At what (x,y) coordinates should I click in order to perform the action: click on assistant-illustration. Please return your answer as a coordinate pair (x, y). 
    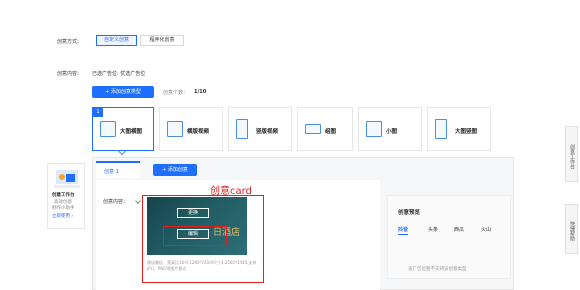
    Looking at the image, I should click on (67, 179).